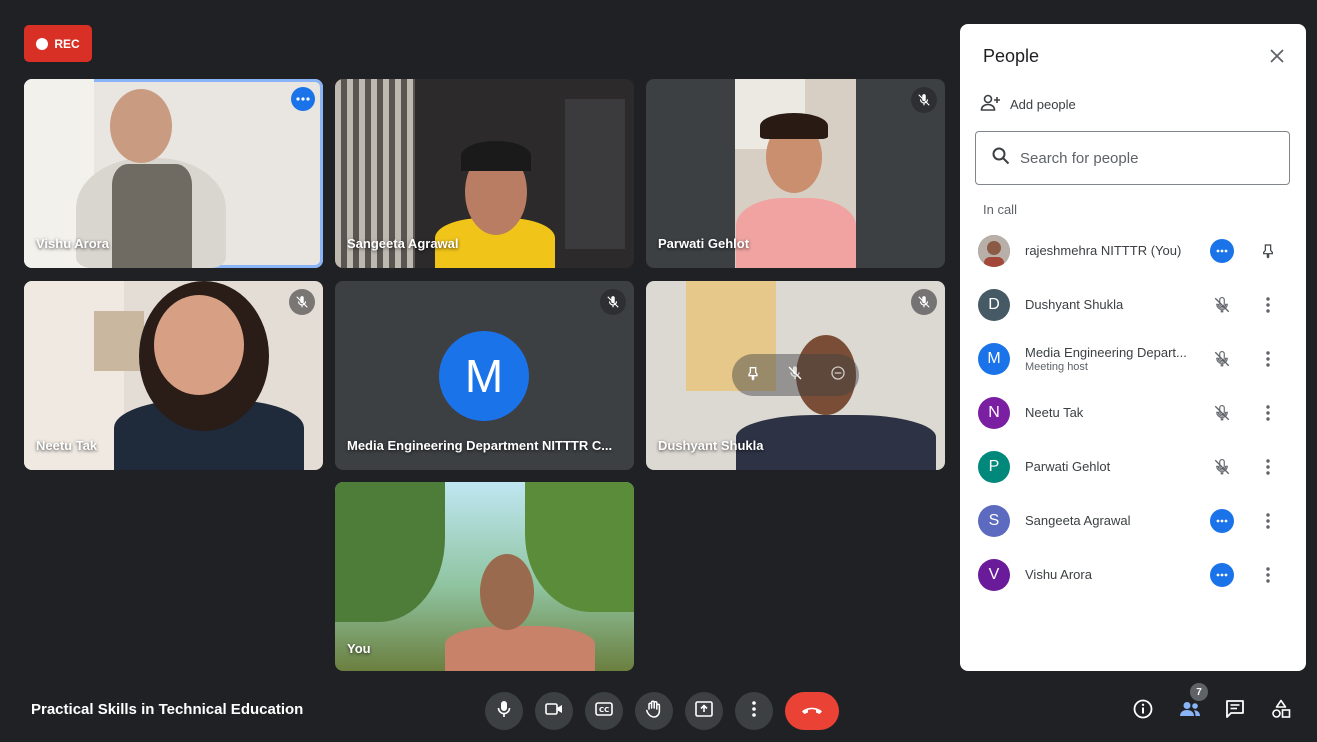 This screenshot has height=742, width=1317. What do you see at coordinates (795, 173) in the screenshot?
I see `video-tile-parwati-gehlot: Parwati Gehlot` at bounding box center [795, 173].